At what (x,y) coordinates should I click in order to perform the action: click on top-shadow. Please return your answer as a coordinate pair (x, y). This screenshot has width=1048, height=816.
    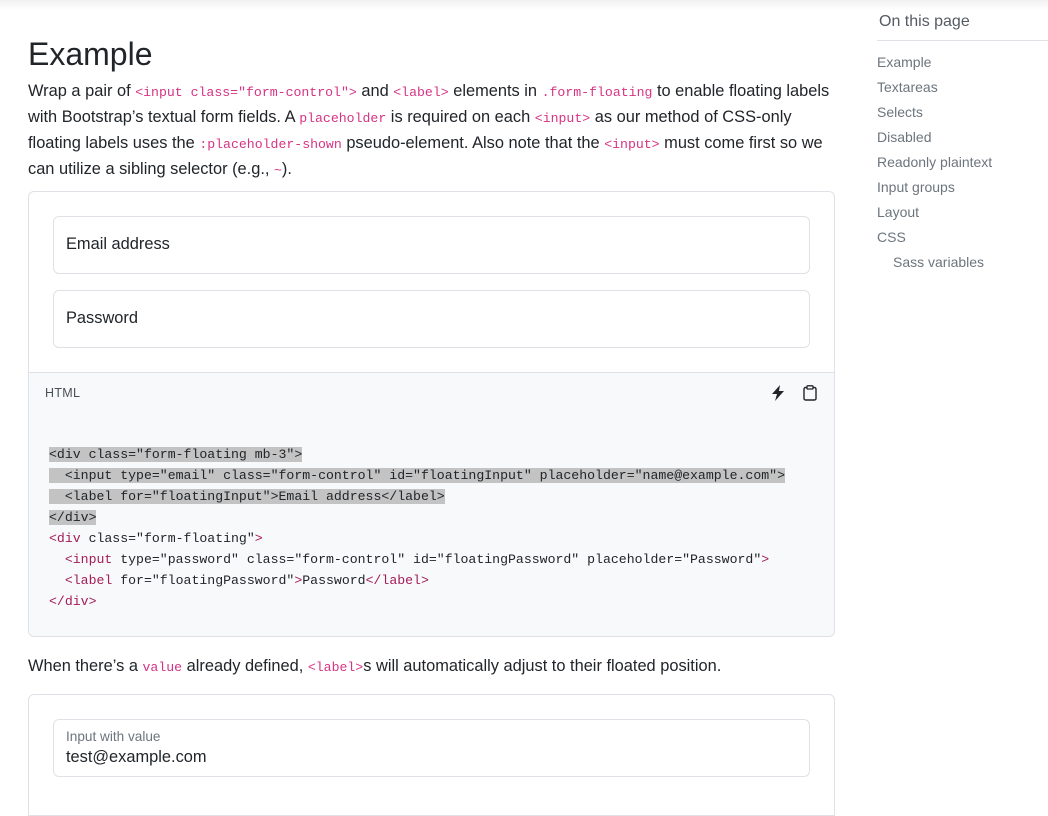
    Looking at the image, I should click on (524, 5).